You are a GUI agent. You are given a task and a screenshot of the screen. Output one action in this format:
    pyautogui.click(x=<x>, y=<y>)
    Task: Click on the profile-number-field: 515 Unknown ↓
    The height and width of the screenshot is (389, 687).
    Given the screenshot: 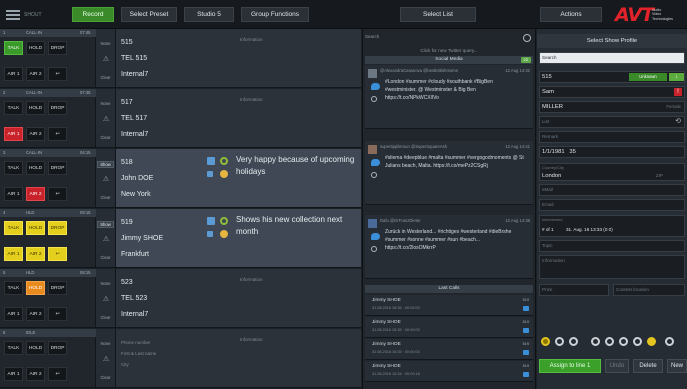 What is the action you would take?
    pyautogui.click(x=612, y=77)
    